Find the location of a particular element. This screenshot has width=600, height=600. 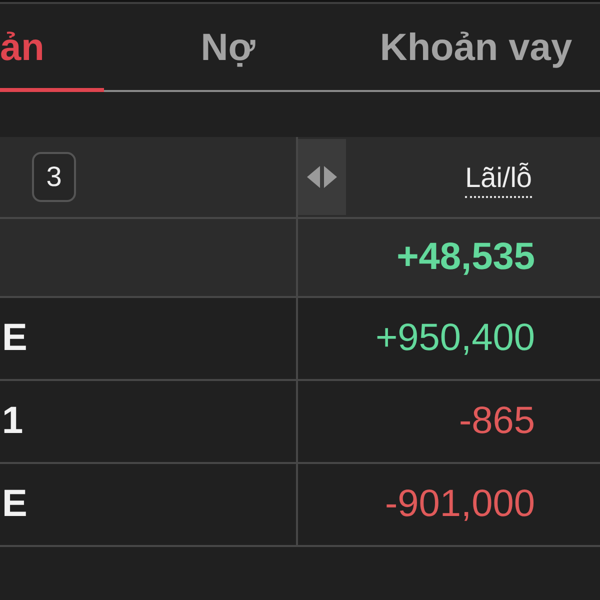

table-cell: +950,400 is located at coordinates (455, 338).